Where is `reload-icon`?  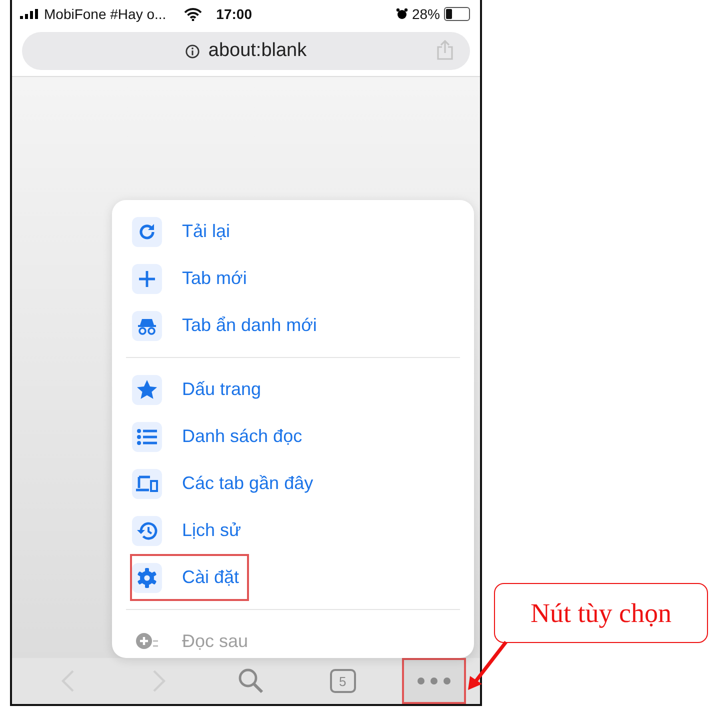 reload-icon is located at coordinates (147, 232).